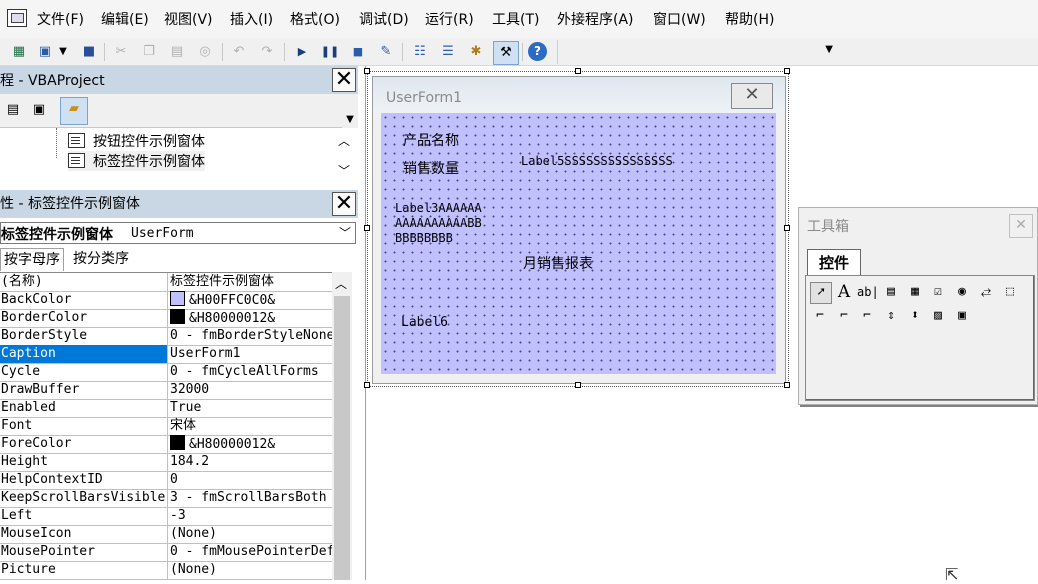  What do you see at coordinates (344, 80) in the screenshot?
I see `project-close-button: ✕` at bounding box center [344, 80].